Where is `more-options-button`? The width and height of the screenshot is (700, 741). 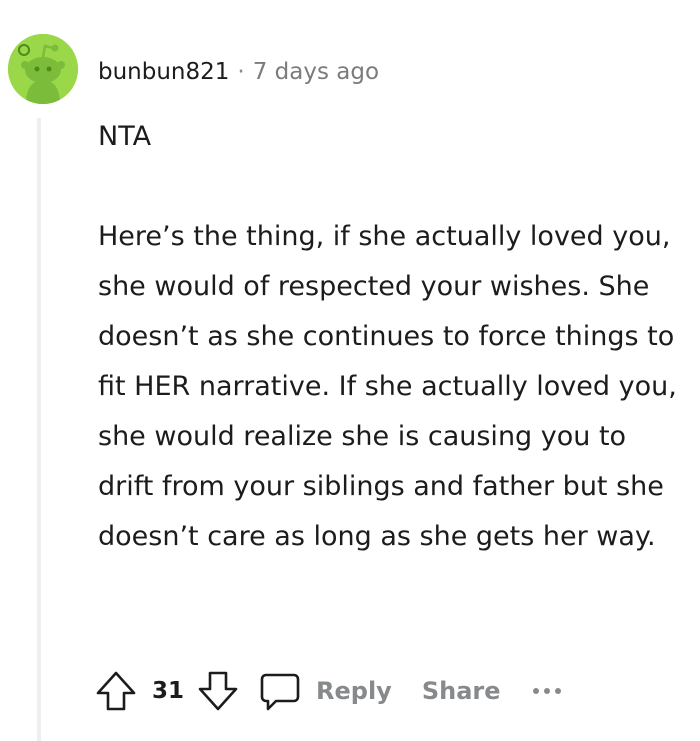
more-options-button is located at coordinates (546, 691).